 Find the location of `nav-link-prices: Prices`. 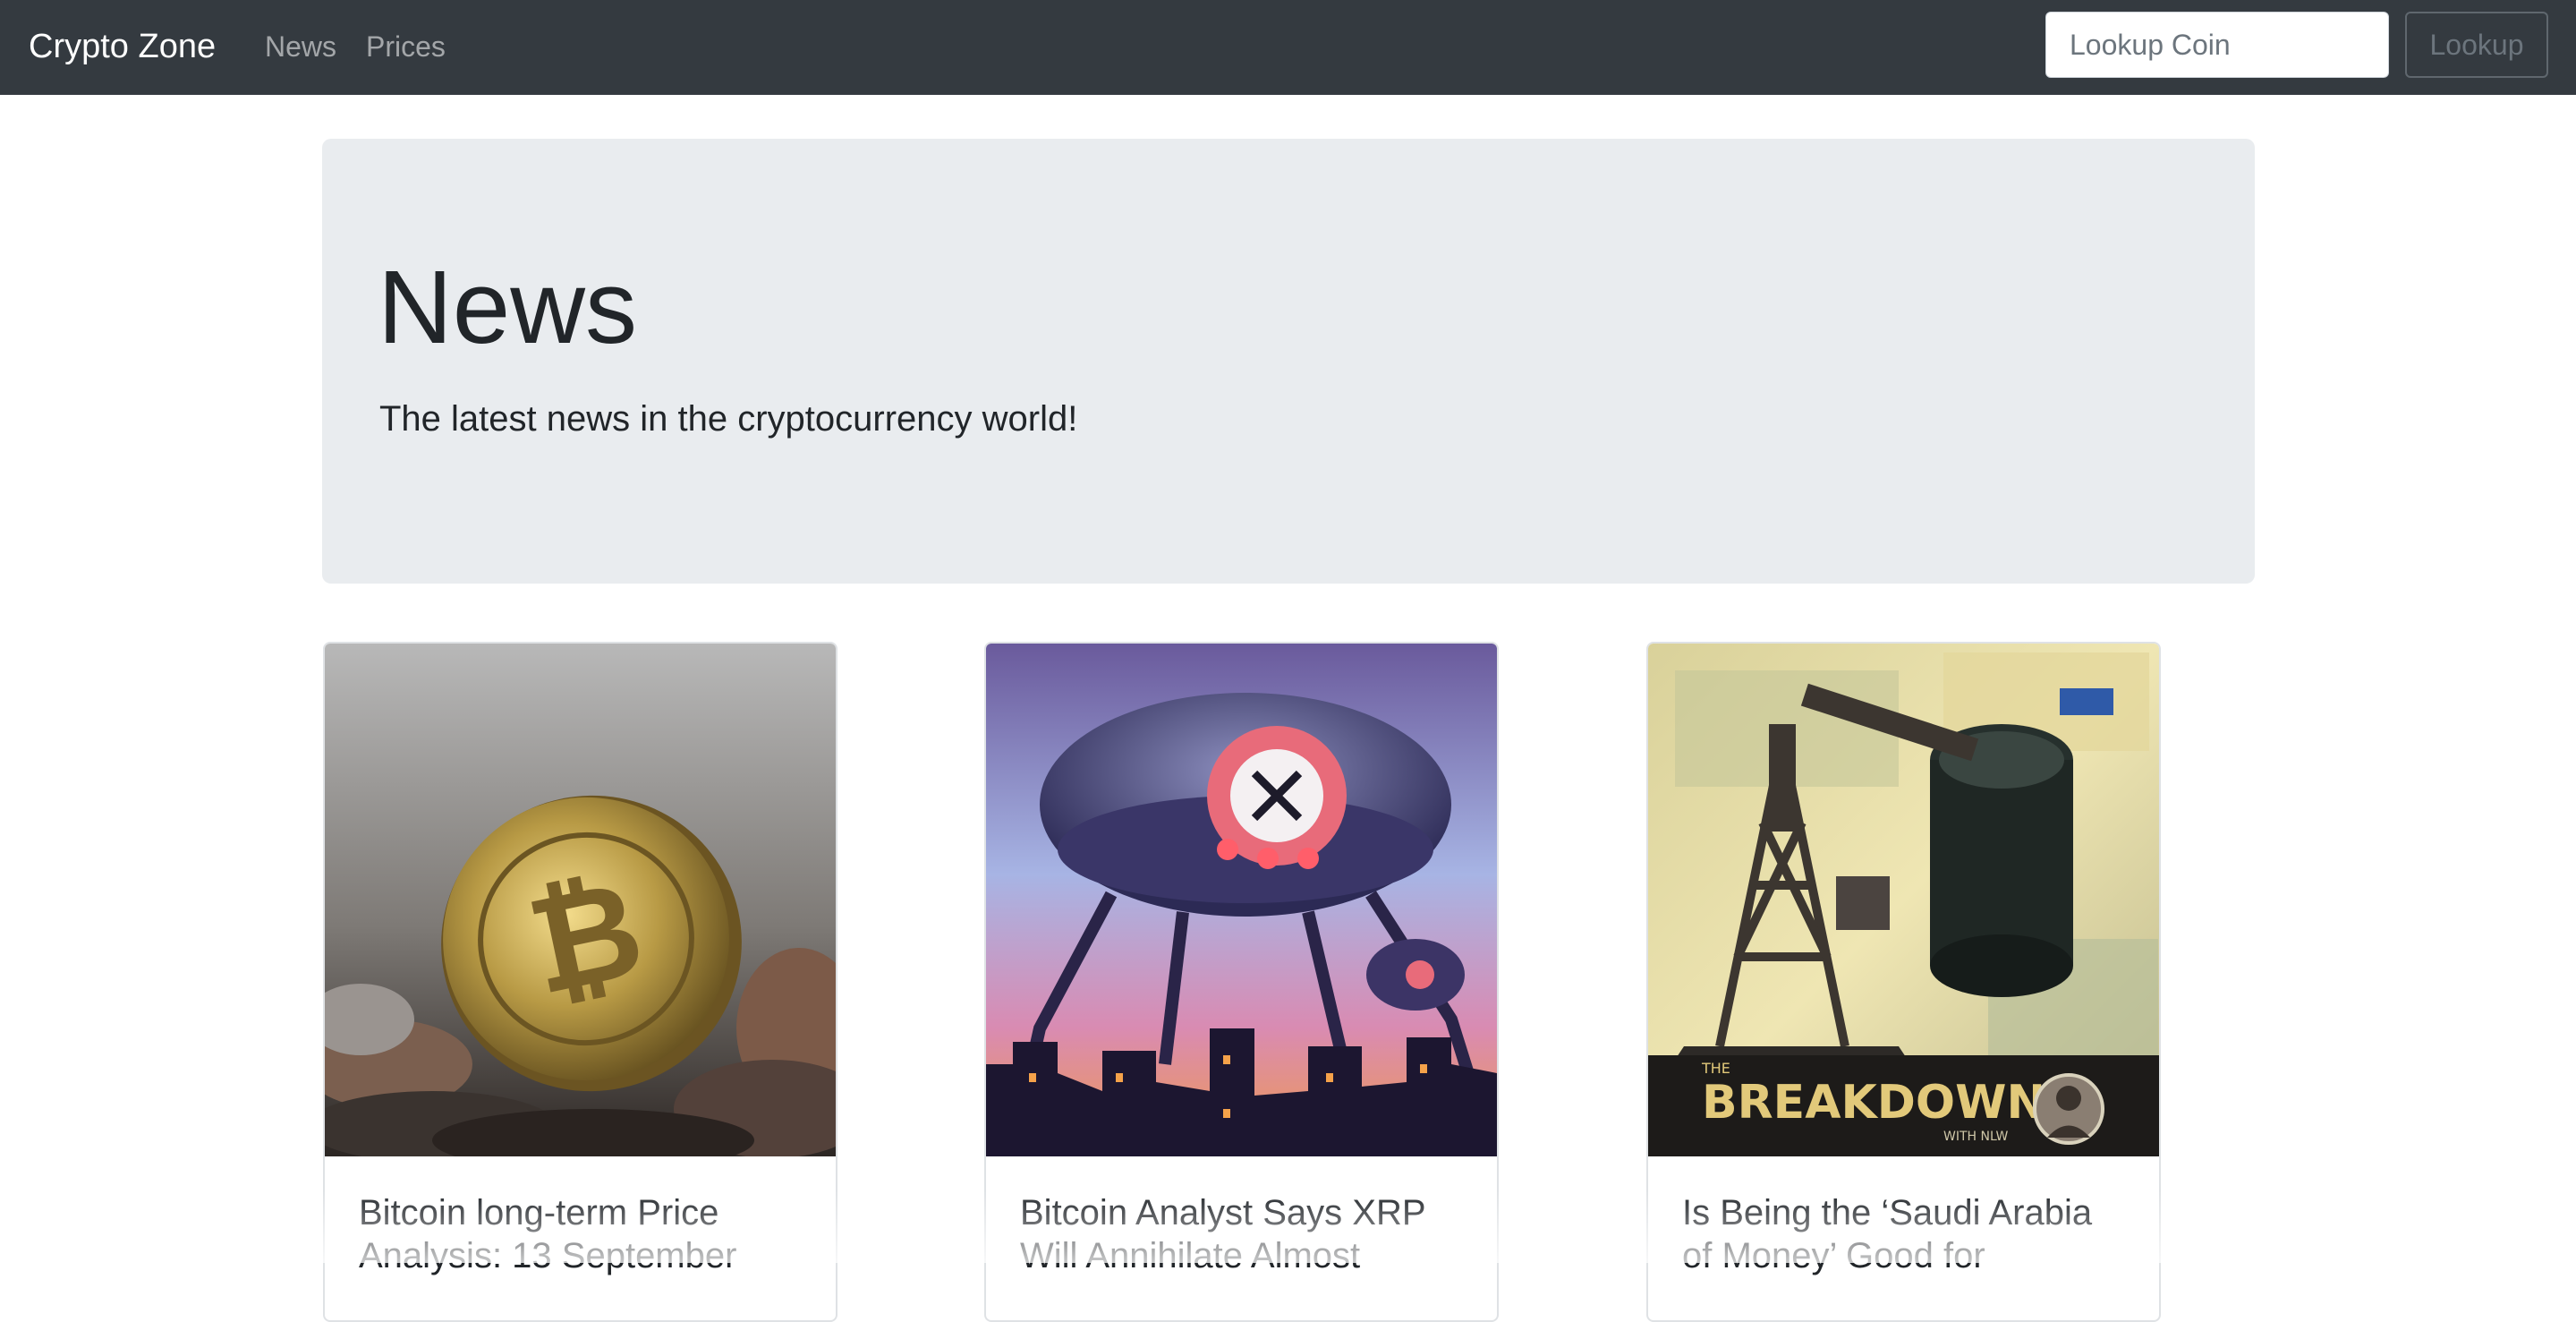

nav-link-prices: Prices is located at coordinates (406, 46).